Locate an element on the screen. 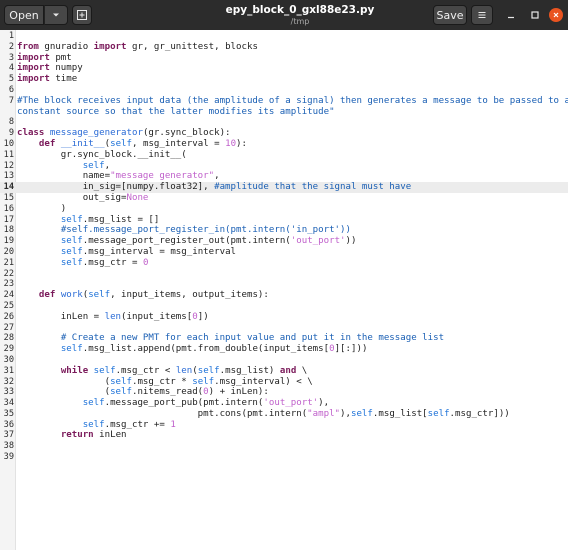 The width and height of the screenshot is (568, 550). code-token-num: 1 is located at coordinates (173, 424).